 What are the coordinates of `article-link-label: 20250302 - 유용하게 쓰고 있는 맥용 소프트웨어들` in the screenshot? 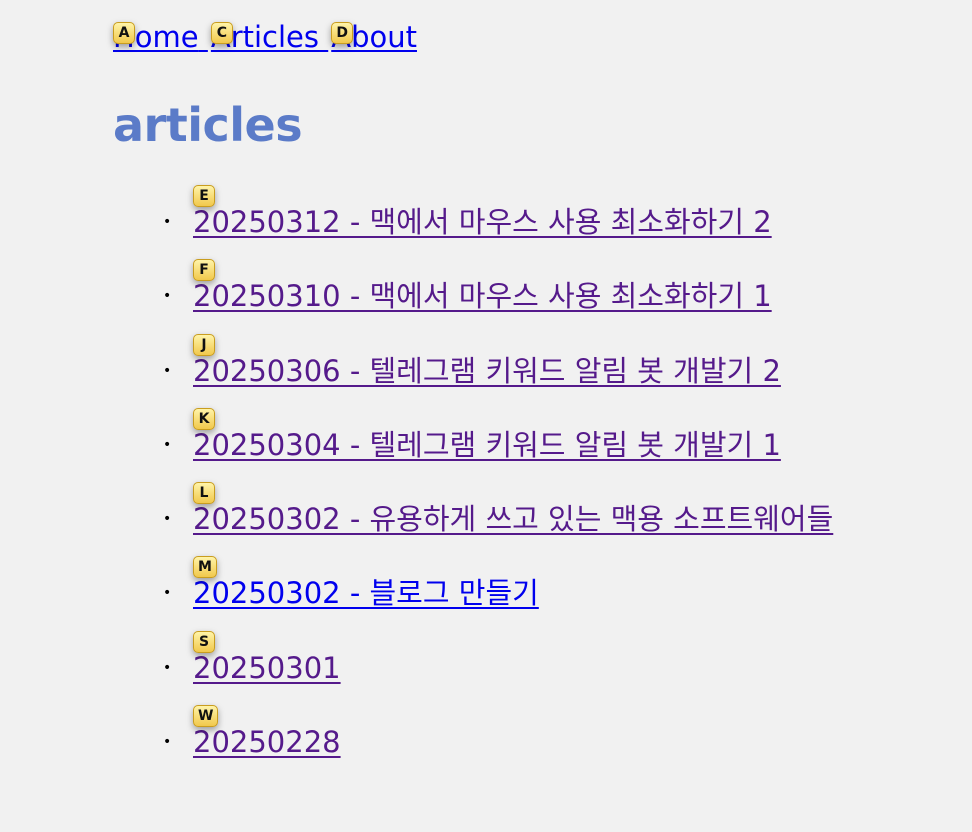 It's located at (513, 519).